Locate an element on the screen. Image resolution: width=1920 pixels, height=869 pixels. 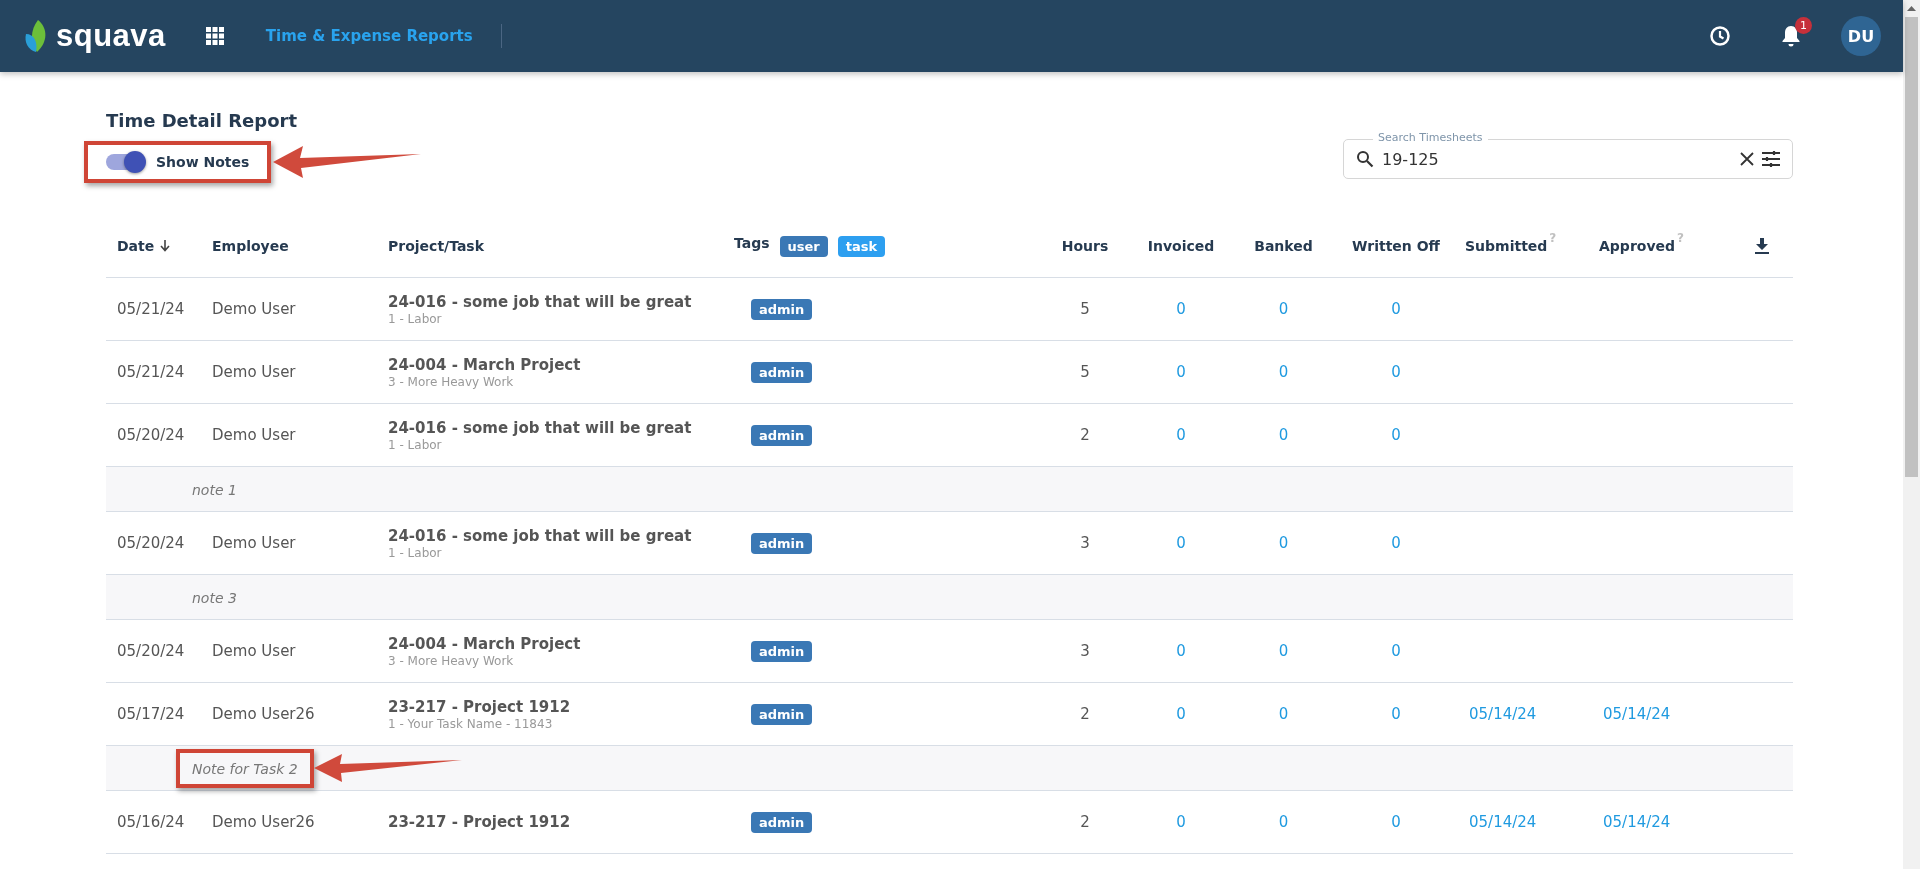
column-header: Hours is located at coordinates (1085, 246).